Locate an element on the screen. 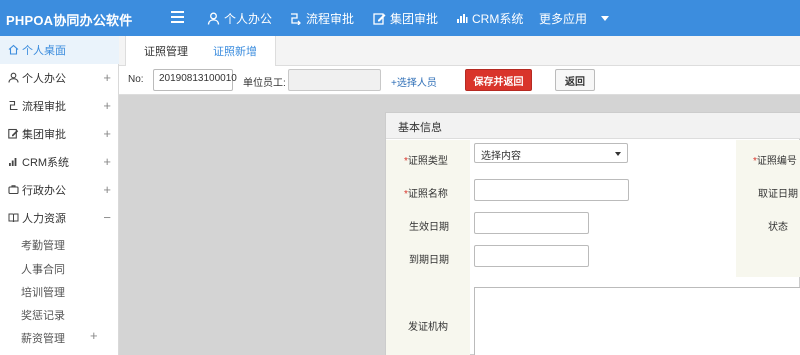 This screenshot has height=355, width=800. sidebar-item-flow-approval: 流程审批 + is located at coordinates (59, 106).